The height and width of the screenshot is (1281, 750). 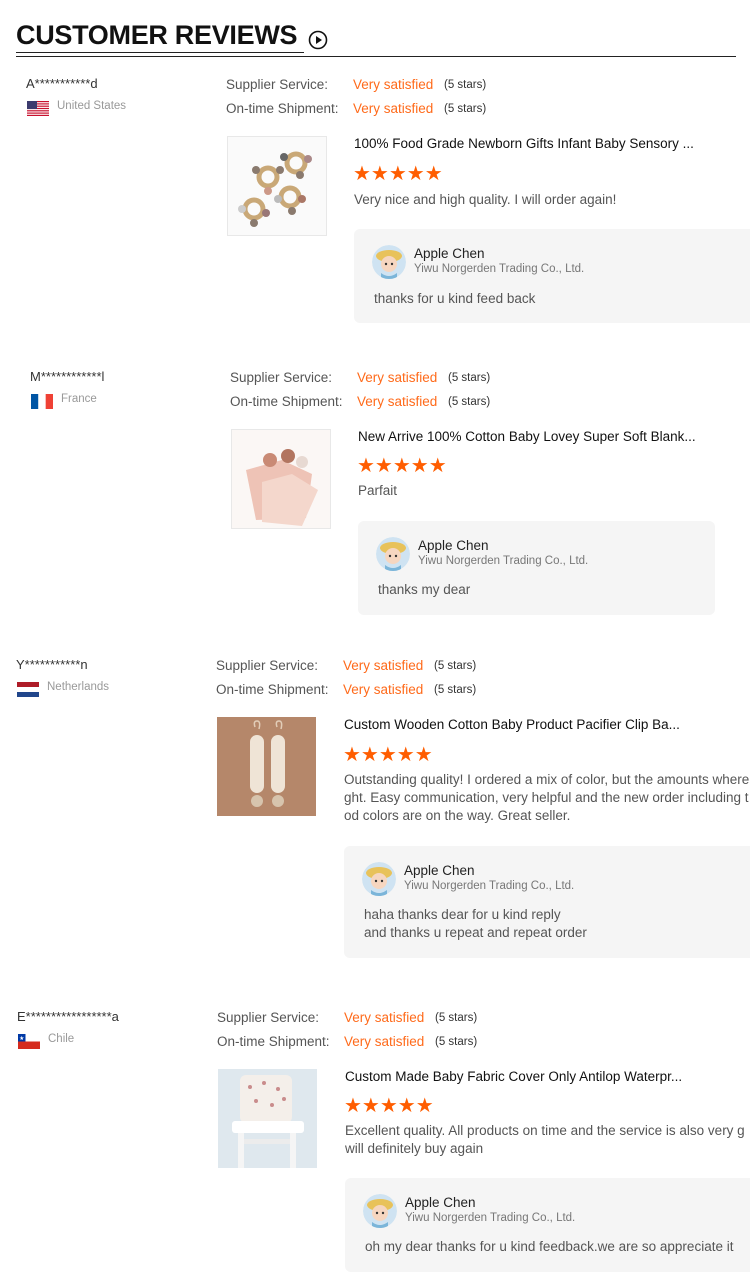 I want to click on reply-text: thanks my dear, so click(x=424, y=590).